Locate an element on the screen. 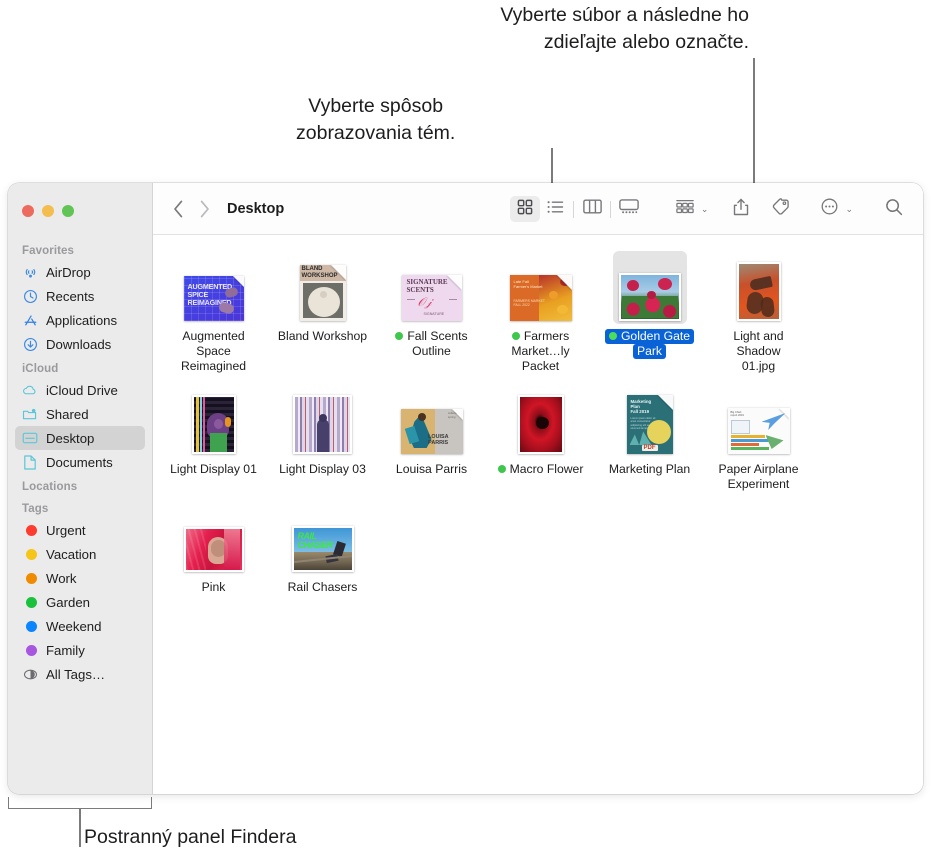  ellipsis-icon is located at coordinates (829, 209).